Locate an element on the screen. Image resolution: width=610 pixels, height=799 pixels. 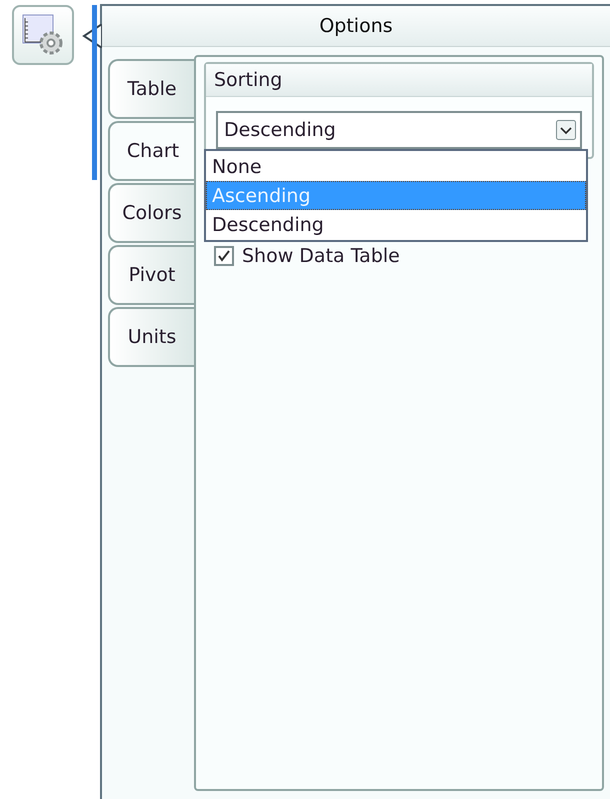
tab: Chart is located at coordinates (152, 151).